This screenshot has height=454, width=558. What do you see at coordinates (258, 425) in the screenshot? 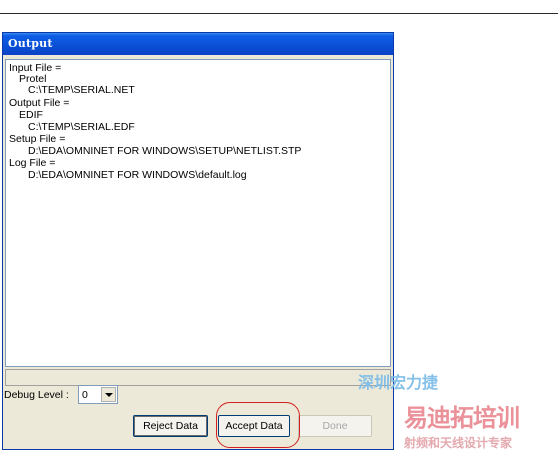
I see `accept-highlight-annotation` at bounding box center [258, 425].